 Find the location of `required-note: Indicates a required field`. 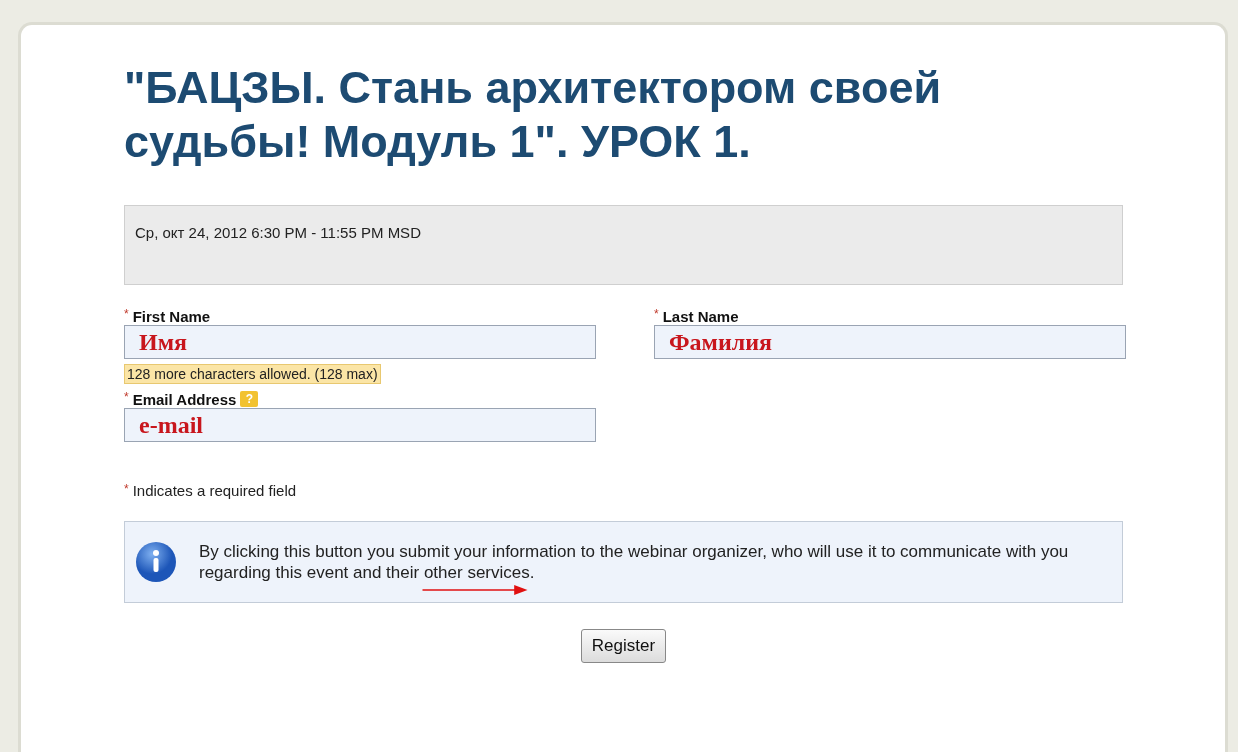

required-note: Indicates a required field is located at coordinates (214, 490).